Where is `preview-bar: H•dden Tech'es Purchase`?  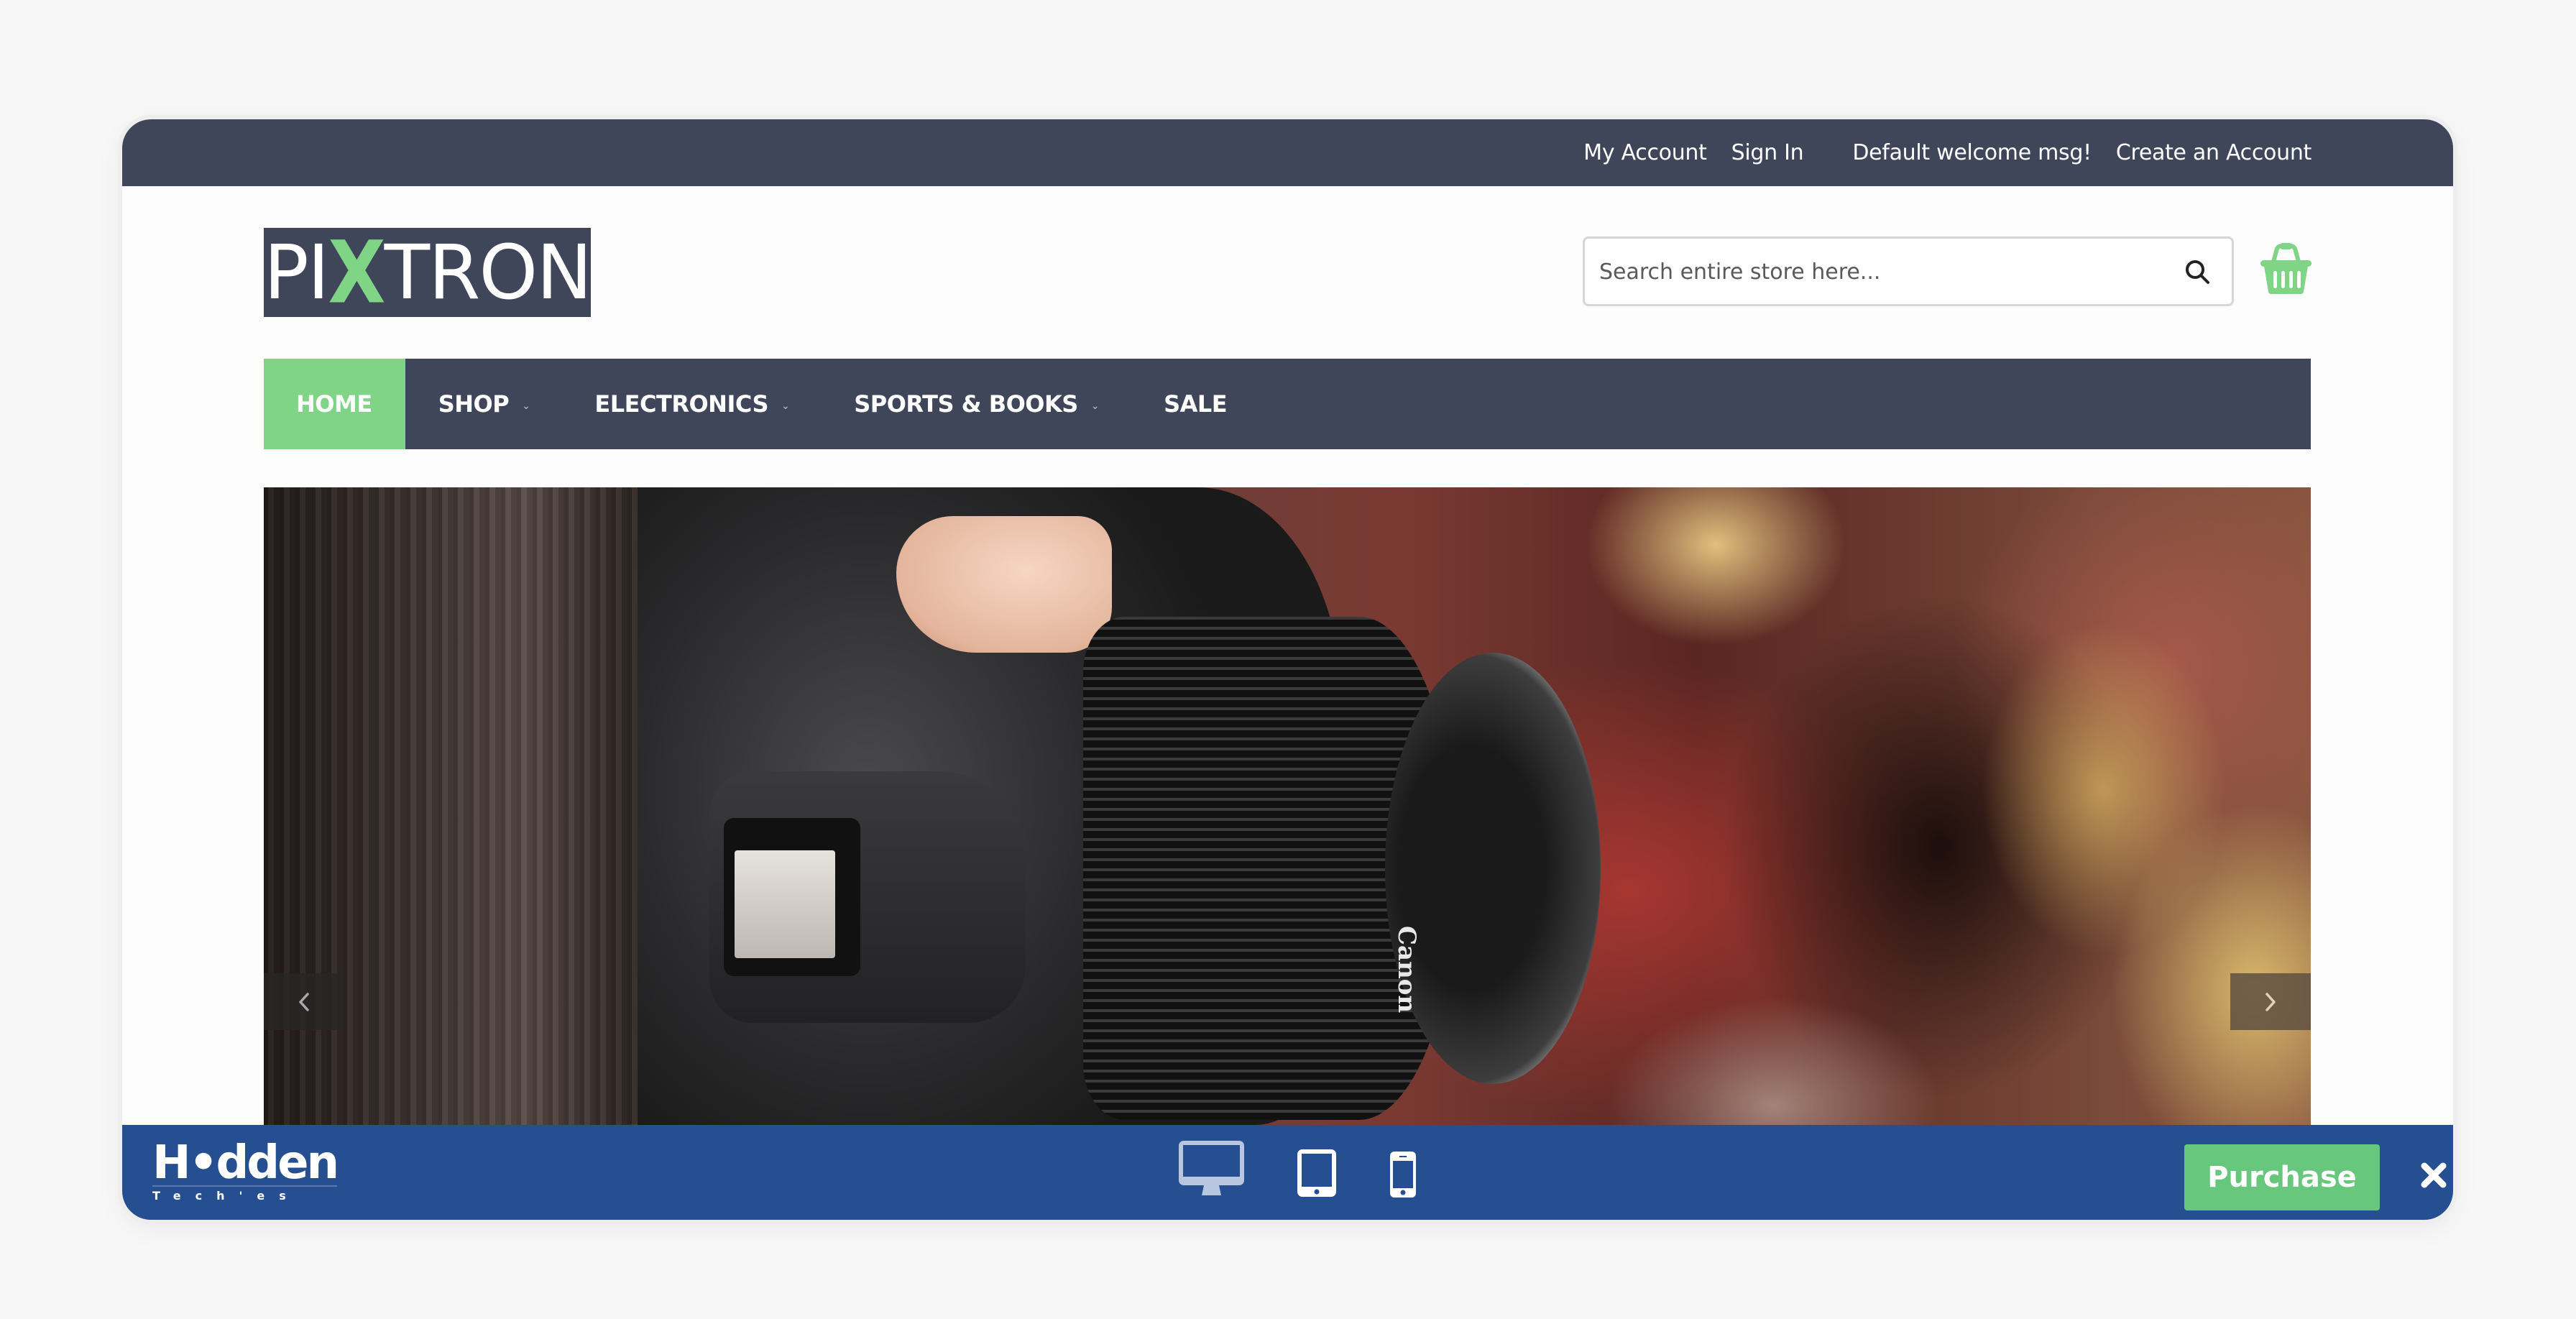
preview-bar: H•dden Tech'es Purchase is located at coordinates (1287, 1172).